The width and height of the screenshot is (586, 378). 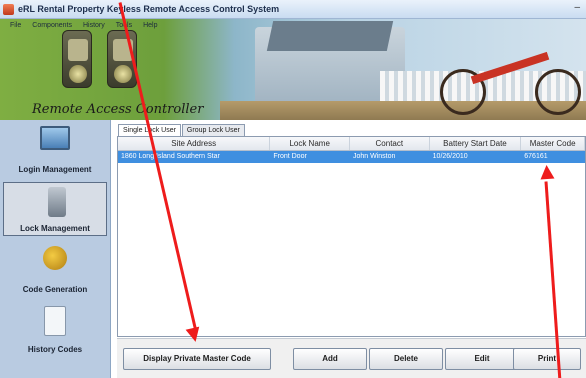 I want to click on cell-contact: John Winston, so click(x=374, y=156).